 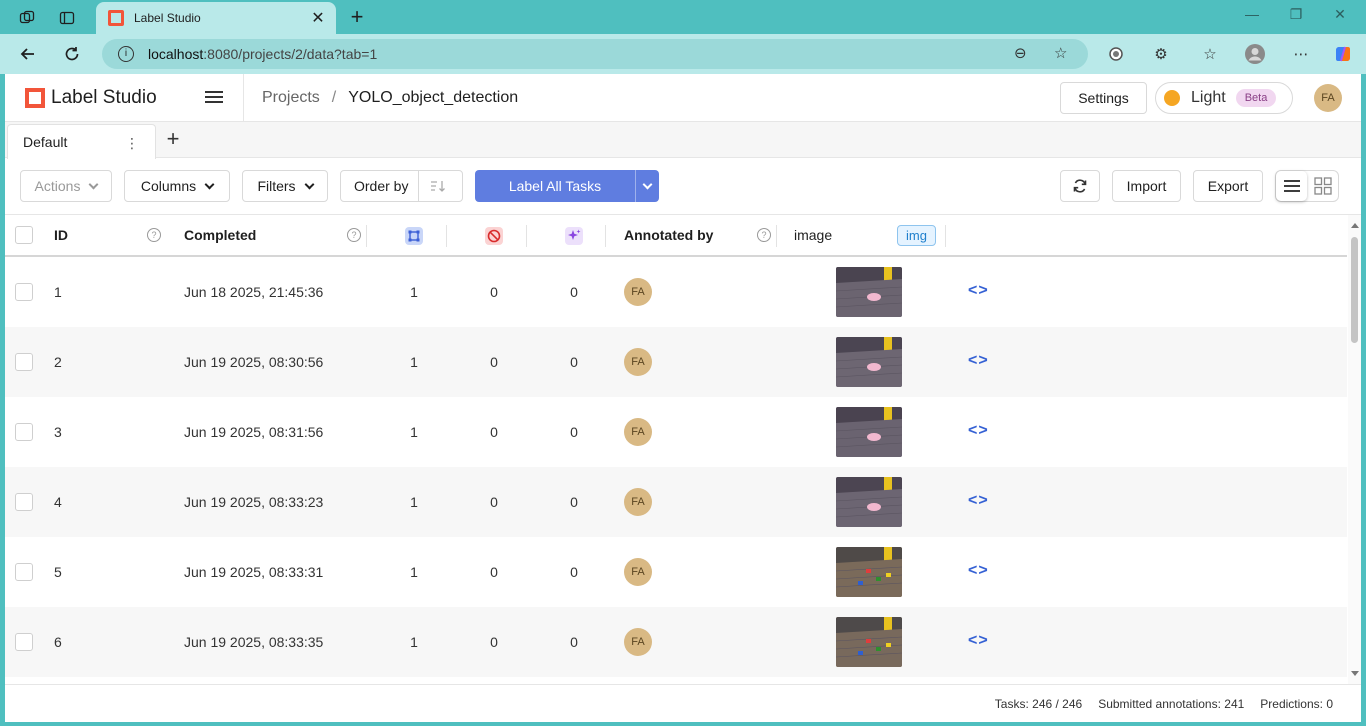 What do you see at coordinates (676, 572) in the screenshot?
I see `table-row: 5 Jun 19 2025, 08:33:31 1 0 0 FA <>` at bounding box center [676, 572].